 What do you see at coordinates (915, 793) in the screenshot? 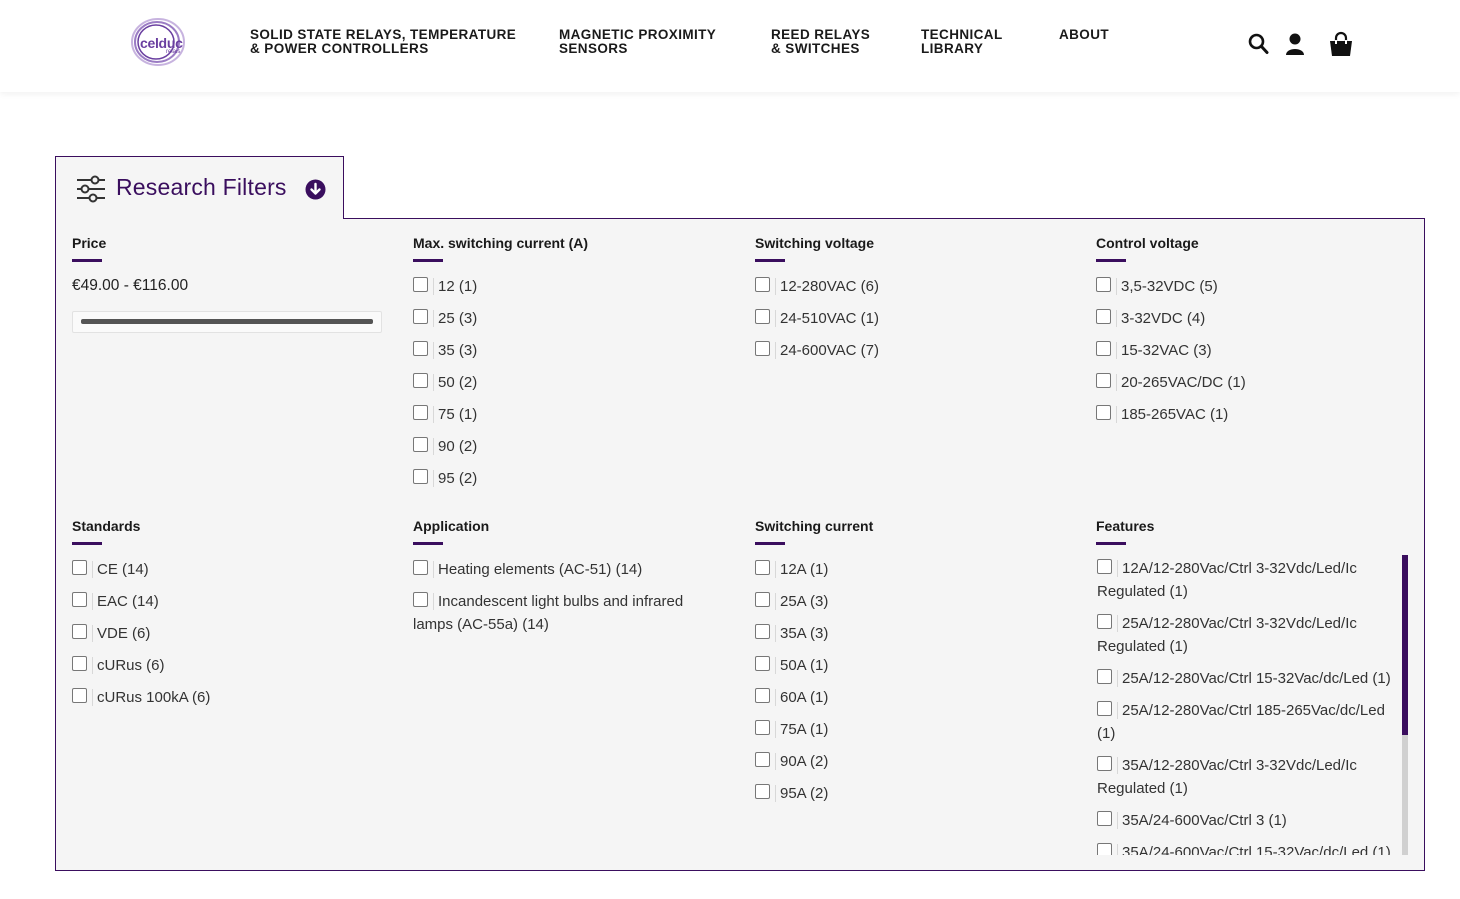
I see `filter-option: 95A (2)` at bounding box center [915, 793].